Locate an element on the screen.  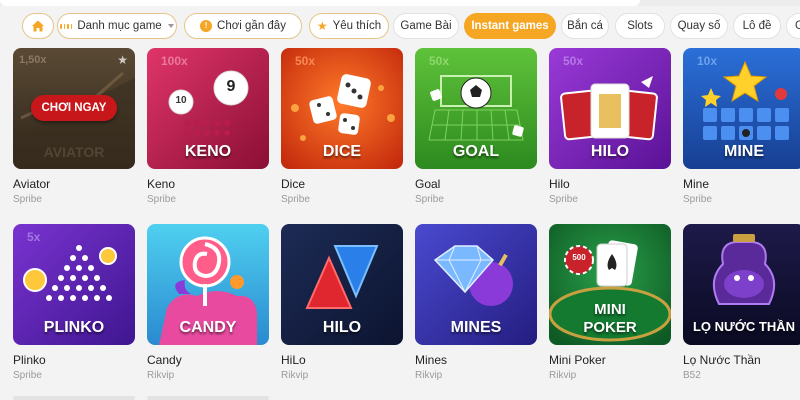
star-icon: ★ is located at coordinates (322, 26).